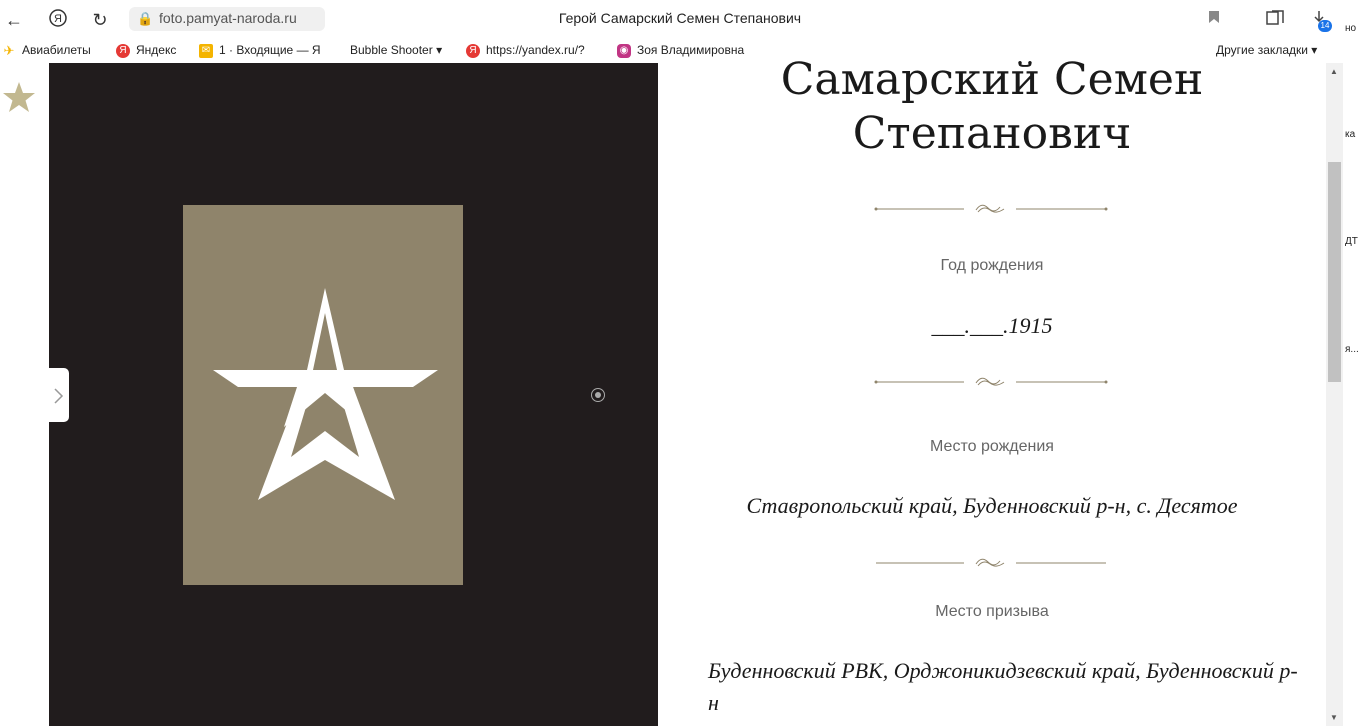 The width and height of the screenshot is (1366, 726). I want to click on page-title: Герой Самарский Семен Степанович, so click(680, 18).